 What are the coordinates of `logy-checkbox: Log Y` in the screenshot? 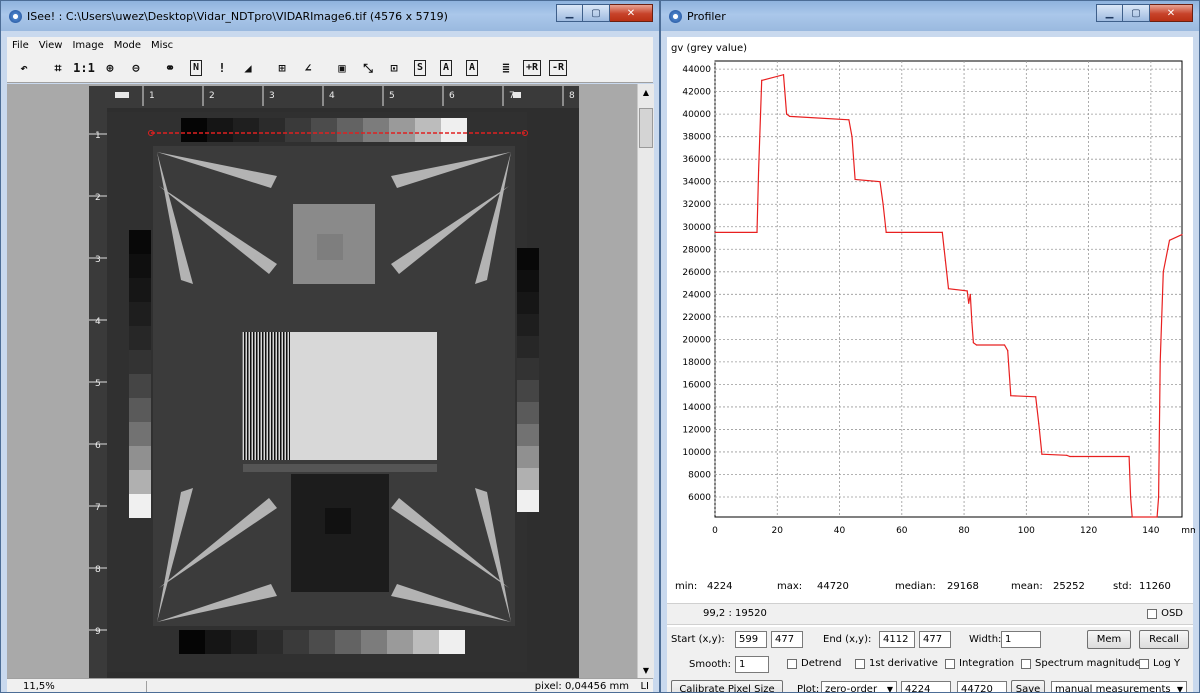 It's located at (1159, 663).